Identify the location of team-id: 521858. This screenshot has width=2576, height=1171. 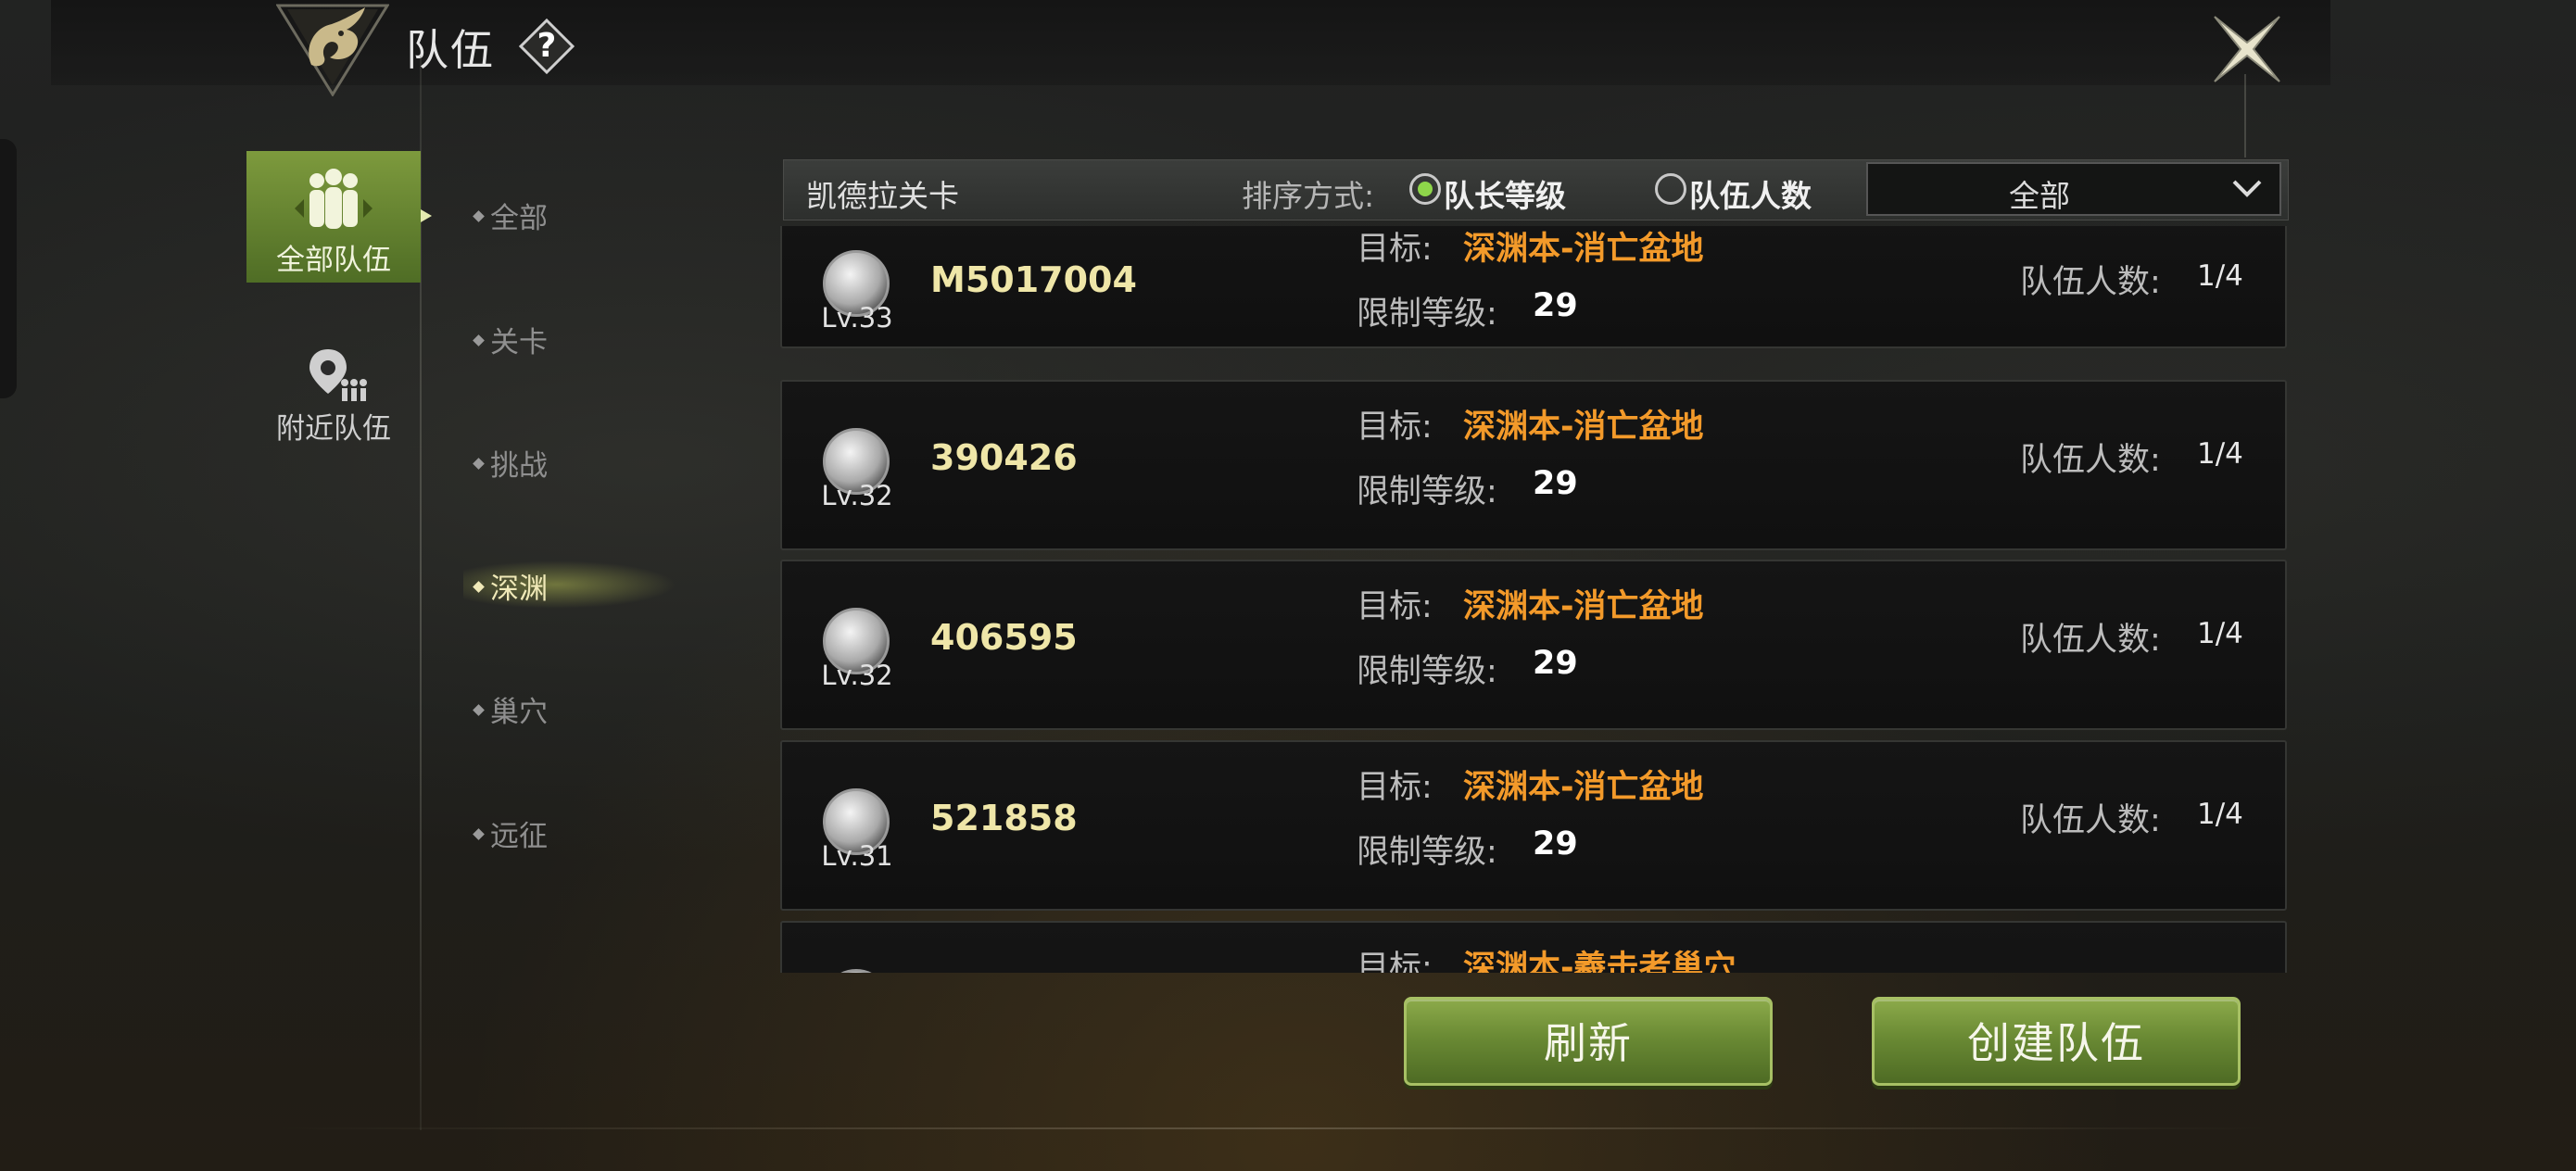
(1004, 818).